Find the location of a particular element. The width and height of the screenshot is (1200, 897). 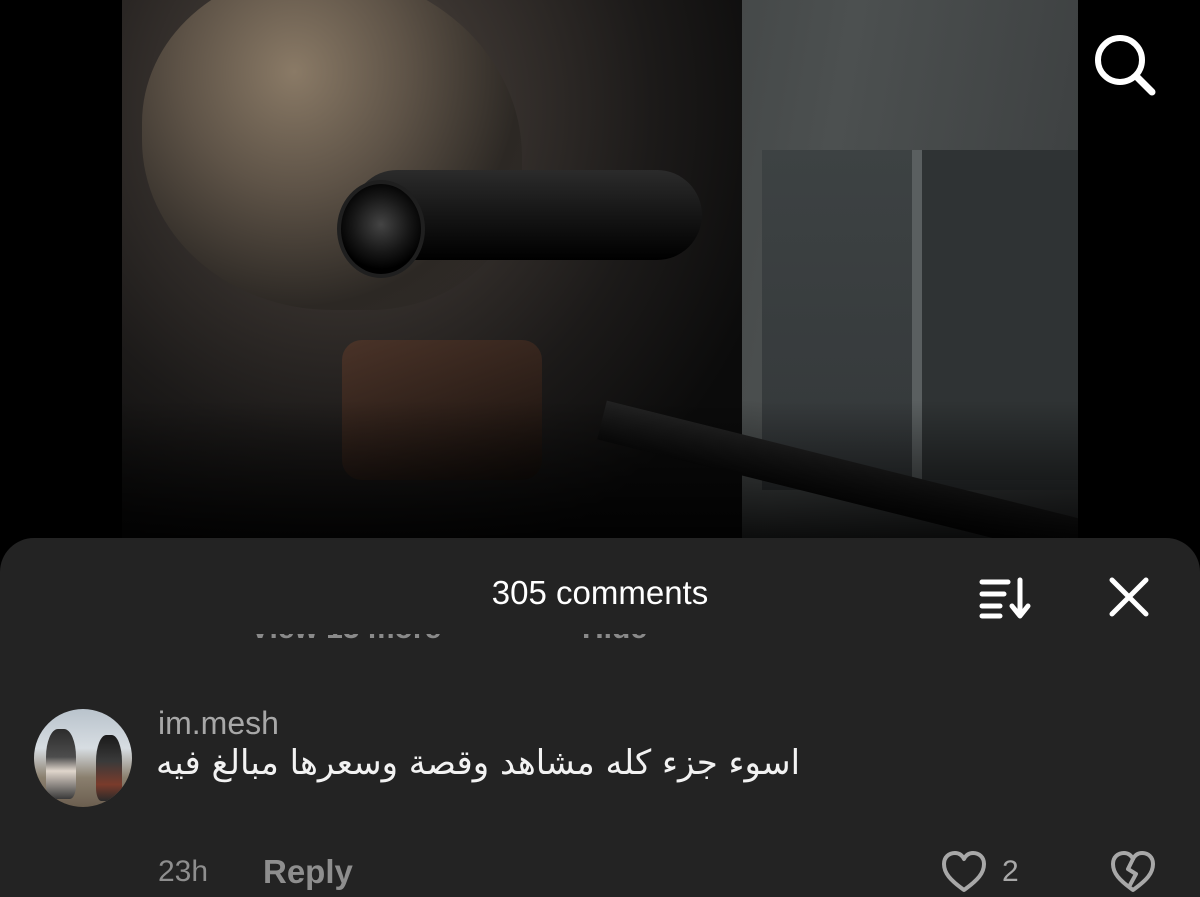

partially-hidden-replies-row: View 15 more Hide is located at coordinates (600, 646).